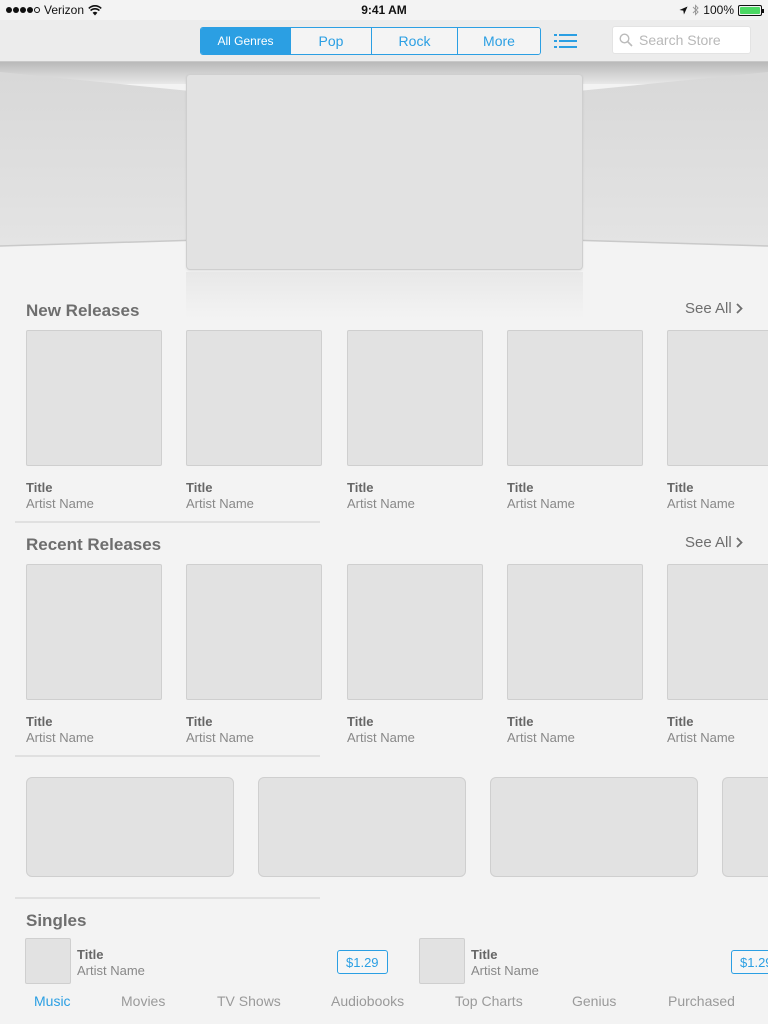 The width and height of the screenshot is (768, 1024). I want to click on status-bar: Verizon 9:41 AM 100%, so click(384, 10).